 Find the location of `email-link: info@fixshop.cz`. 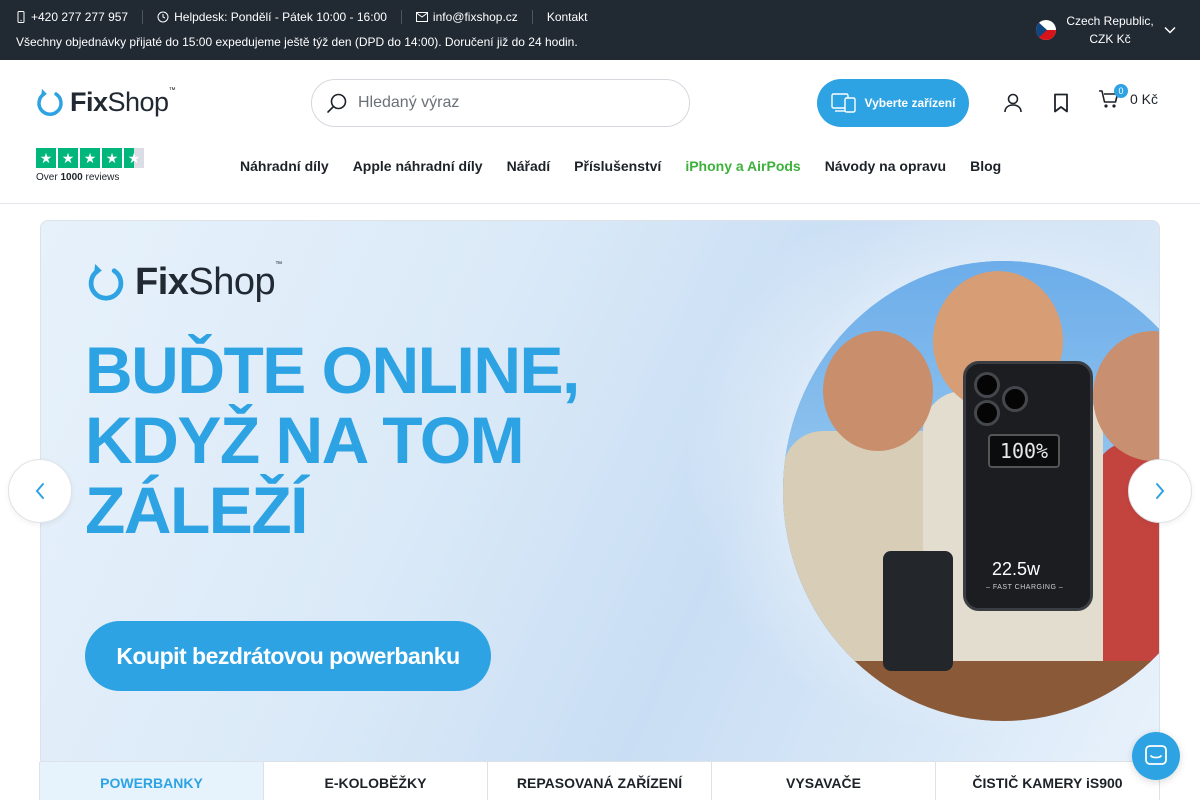

email-link: info@fixshop.cz is located at coordinates (474, 17).